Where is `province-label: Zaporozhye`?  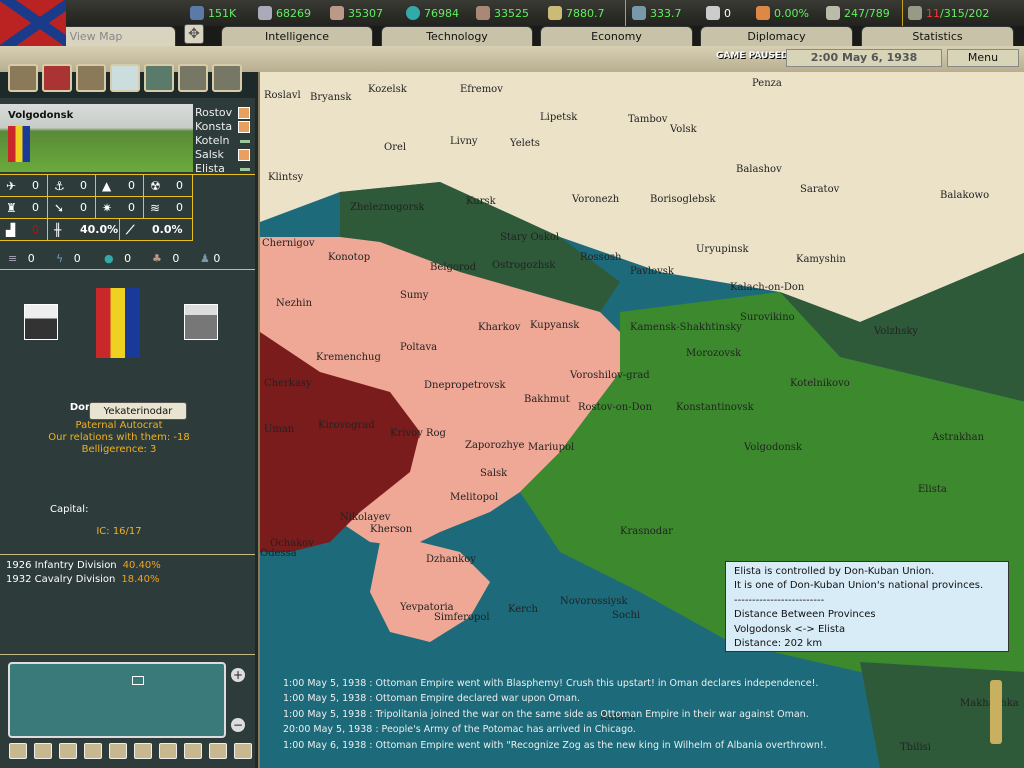
province-label: Zaporozhye is located at coordinates (494, 445).